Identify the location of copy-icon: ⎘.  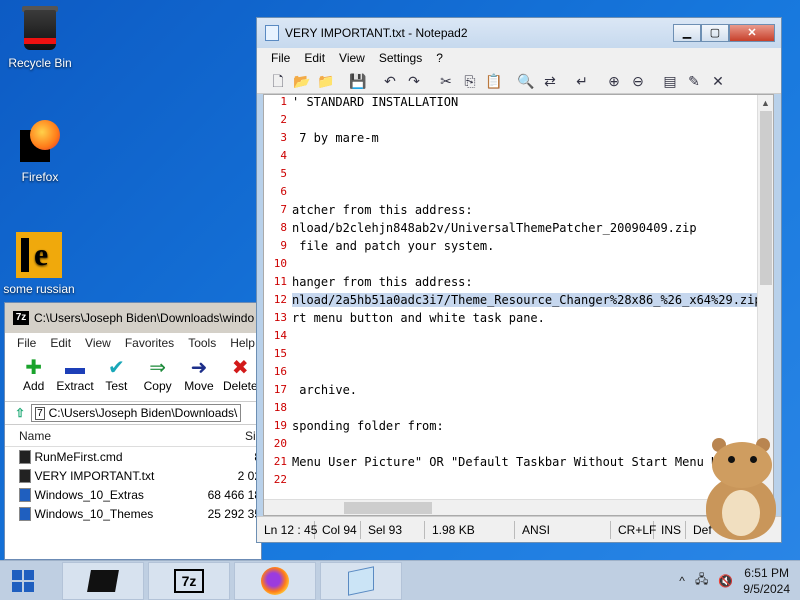
(470, 81).